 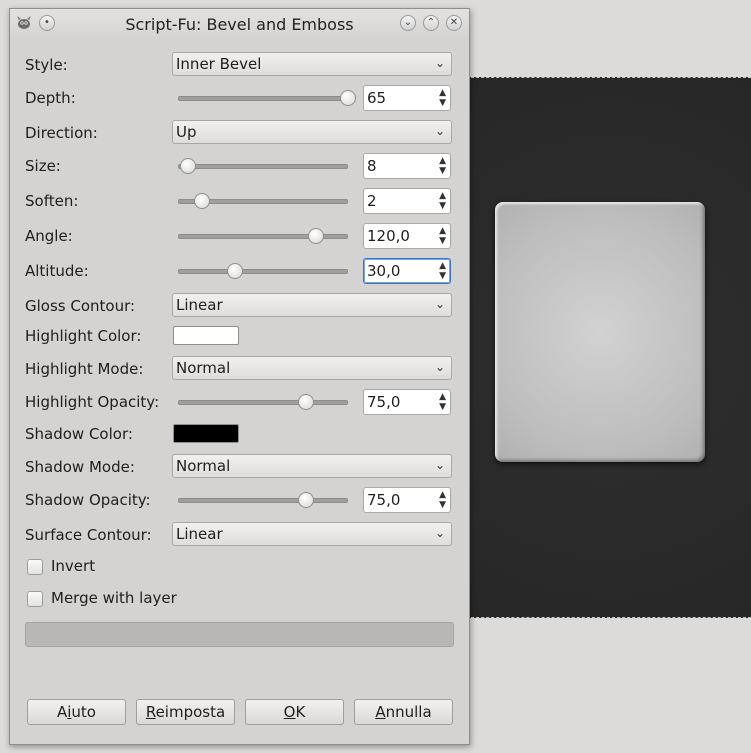 I want to click on shadow-opacity-row: Shadow Opacity: 75,0 ▲ ▼, so click(x=239, y=500).